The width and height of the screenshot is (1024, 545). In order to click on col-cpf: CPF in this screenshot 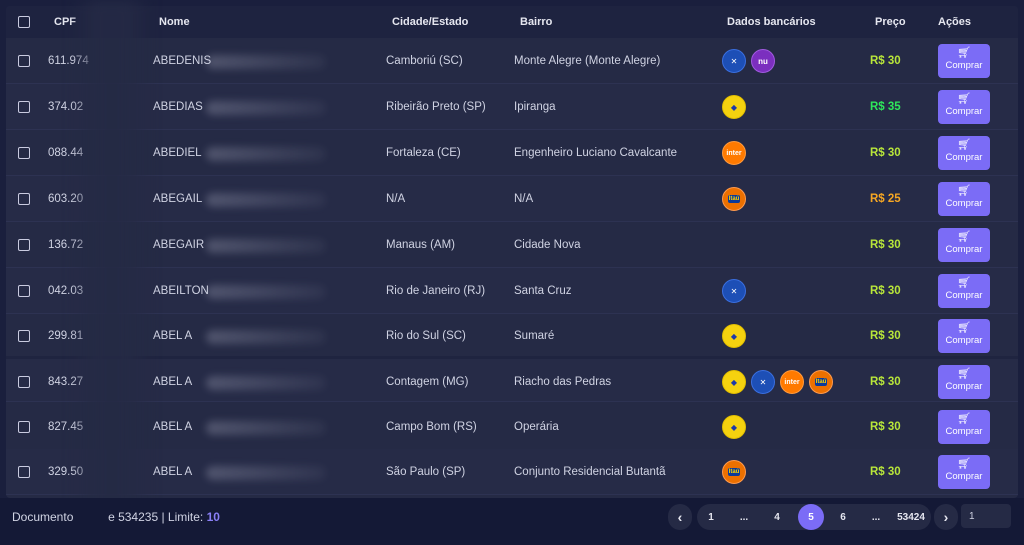, I will do `click(65, 22)`.